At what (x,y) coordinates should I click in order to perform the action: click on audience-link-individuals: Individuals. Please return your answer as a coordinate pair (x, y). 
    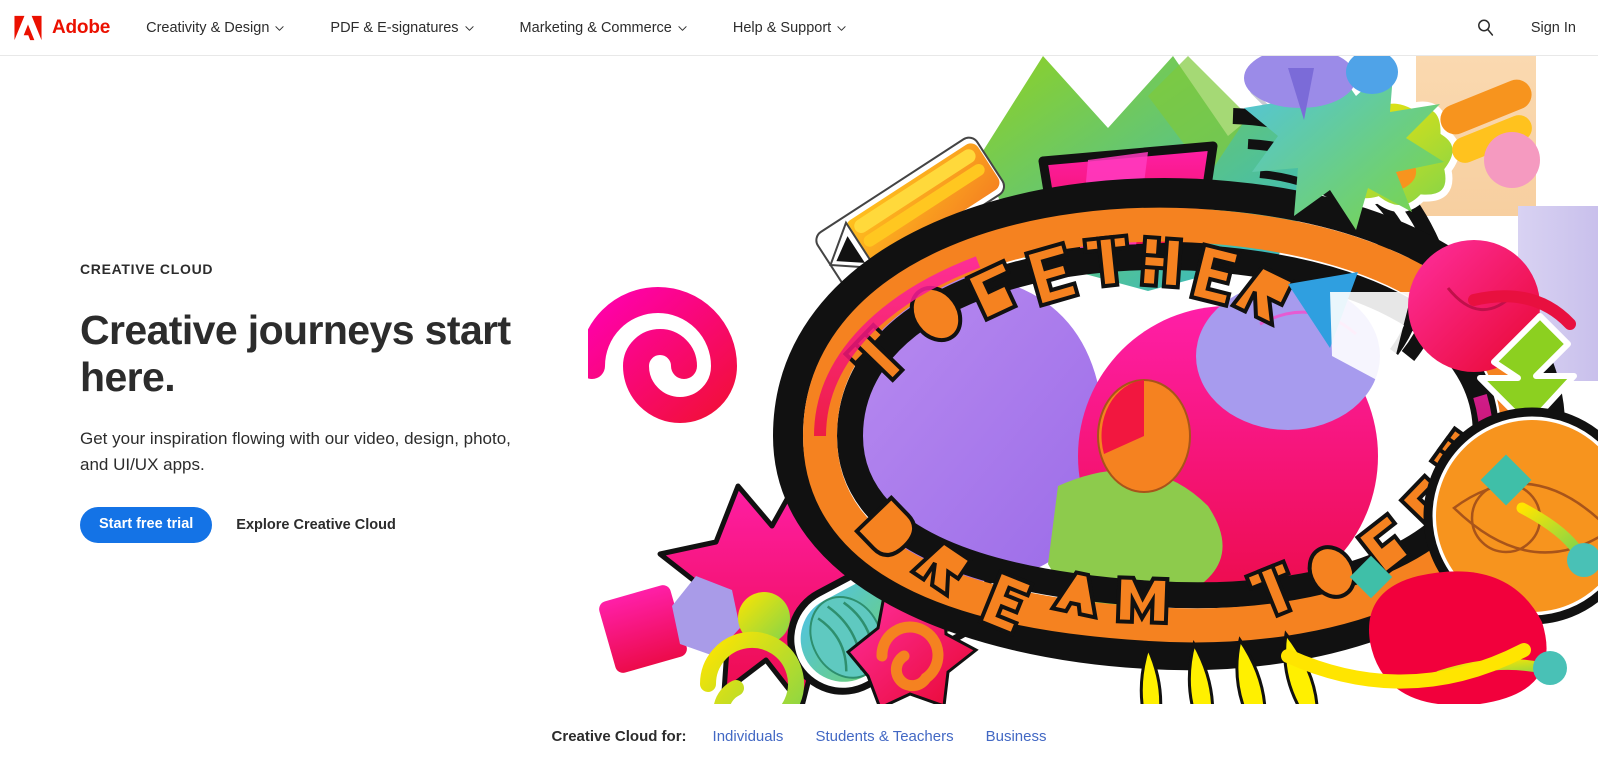
    Looking at the image, I should click on (748, 736).